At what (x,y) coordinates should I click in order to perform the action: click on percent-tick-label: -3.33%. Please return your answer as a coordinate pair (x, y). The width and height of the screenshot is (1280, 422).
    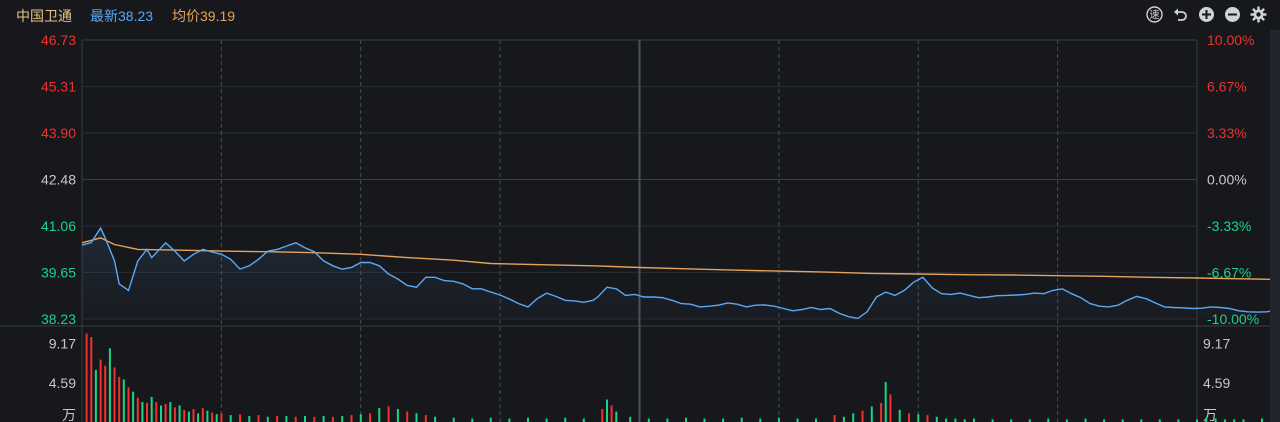
    Looking at the image, I should click on (1229, 226).